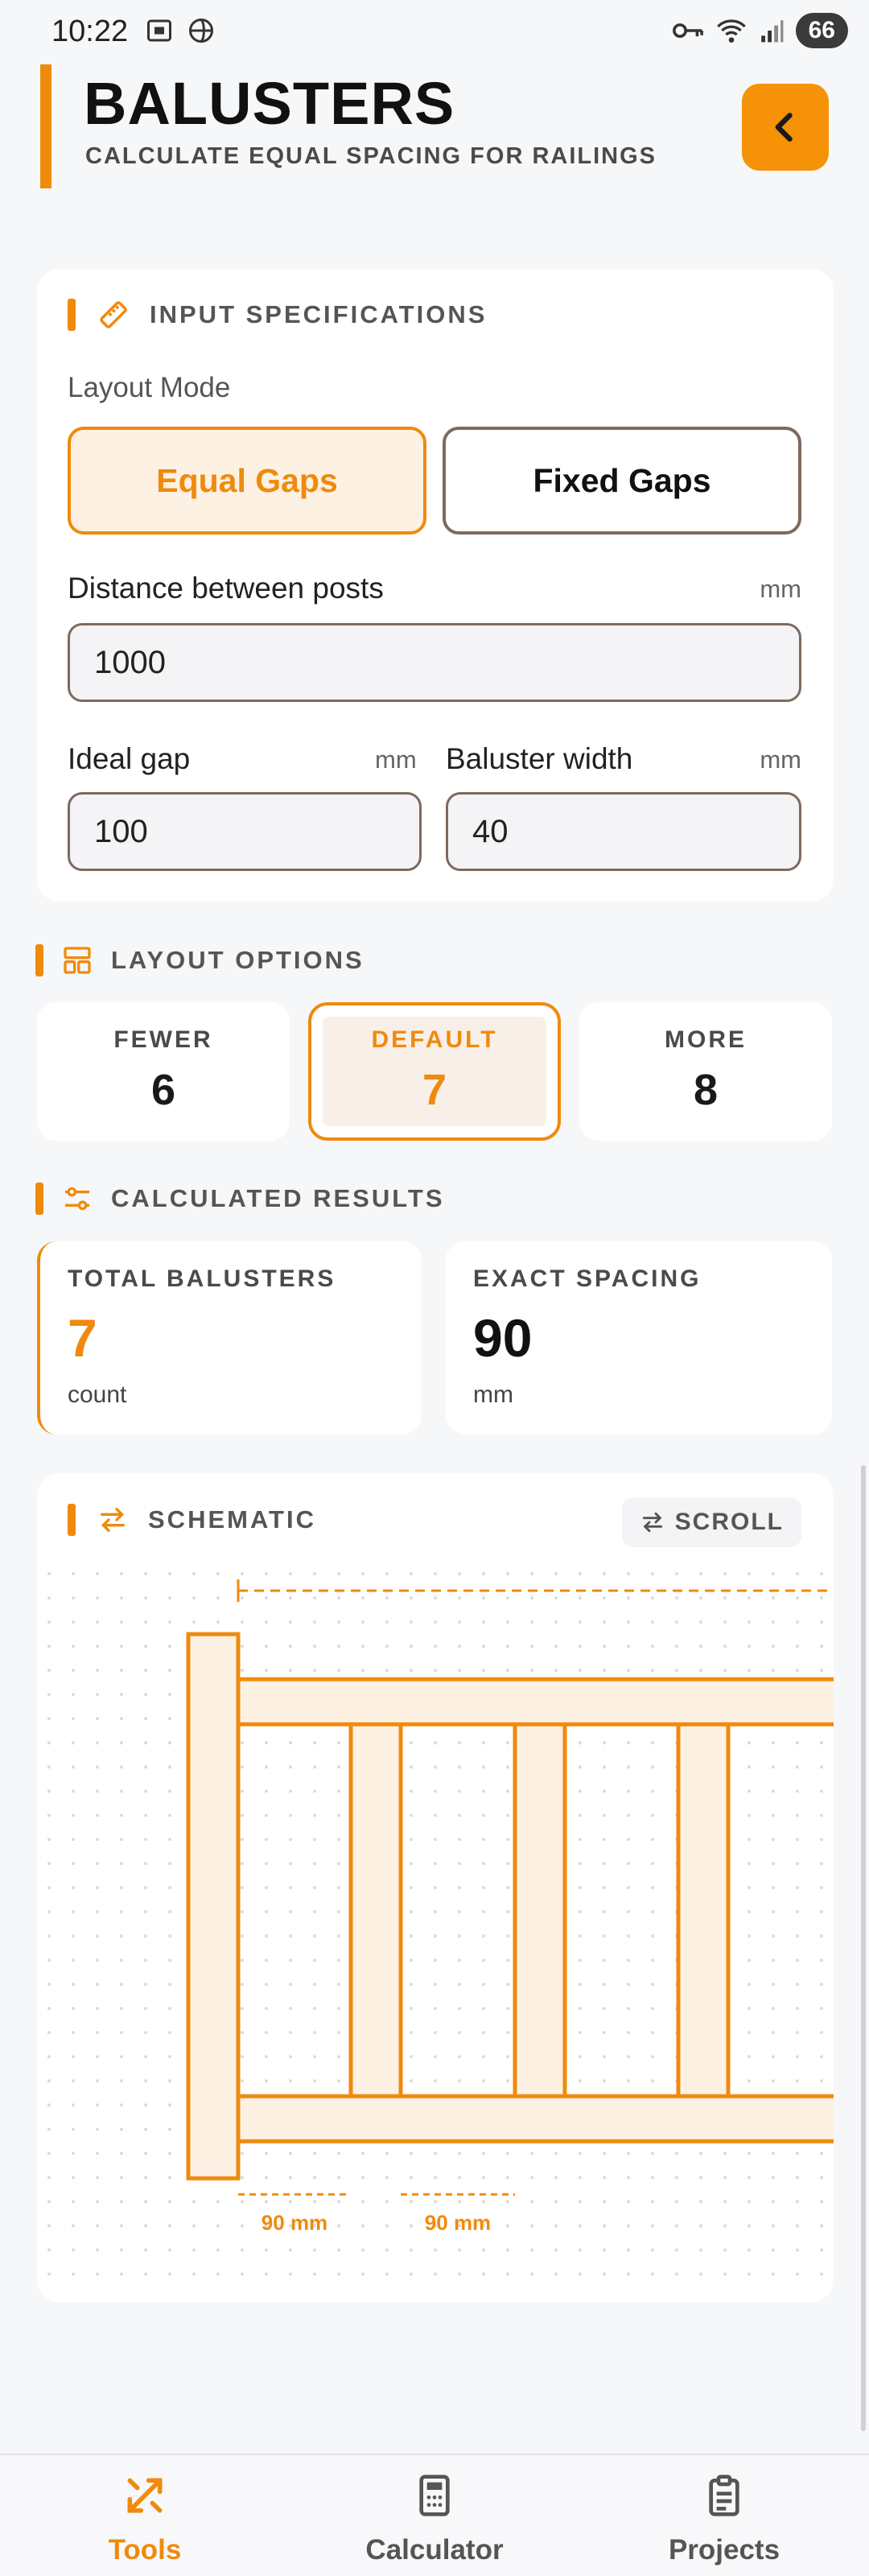 The image size is (869, 2576). What do you see at coordinates (503, 1338) in the screenshot?
I see `exact-spacing-value: 90` at bounding box center [503, 1338].